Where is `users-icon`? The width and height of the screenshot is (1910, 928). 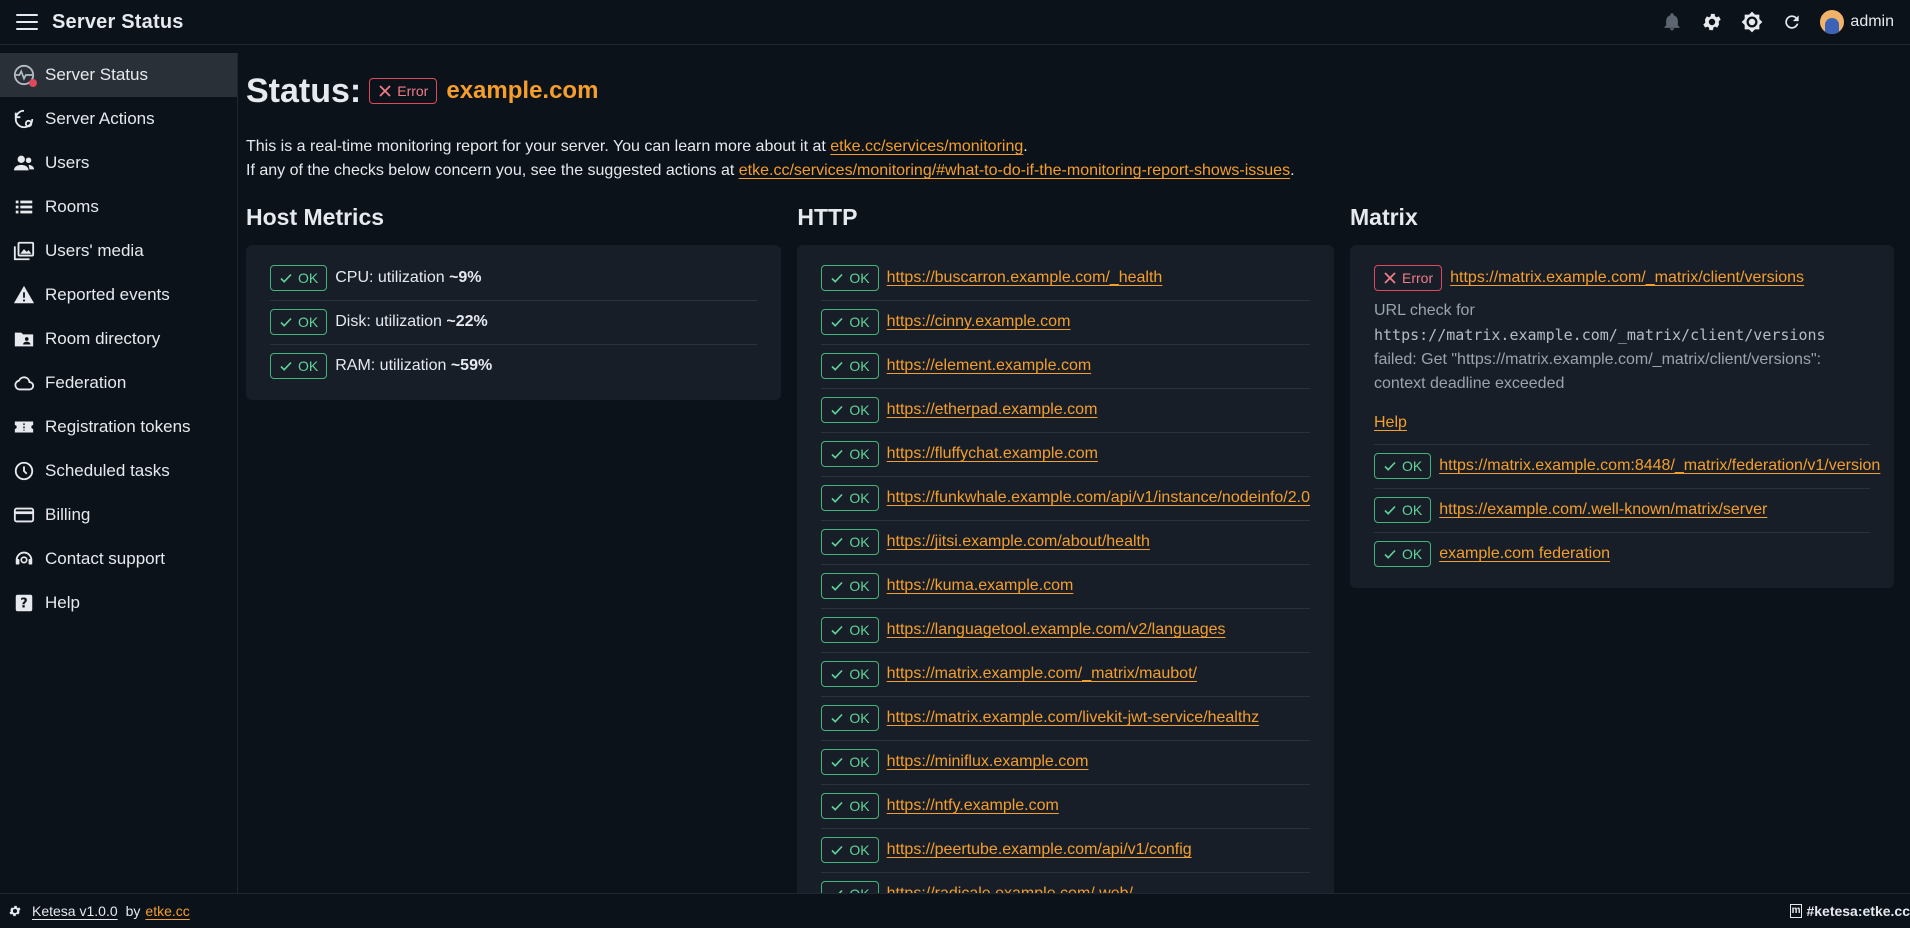
users-icon is located at coordinates (24, 163).